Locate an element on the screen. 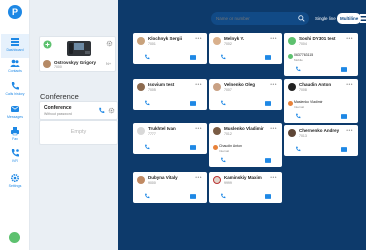  contact-name: Klochnyk Sergii is located at coordinates (165, 38).